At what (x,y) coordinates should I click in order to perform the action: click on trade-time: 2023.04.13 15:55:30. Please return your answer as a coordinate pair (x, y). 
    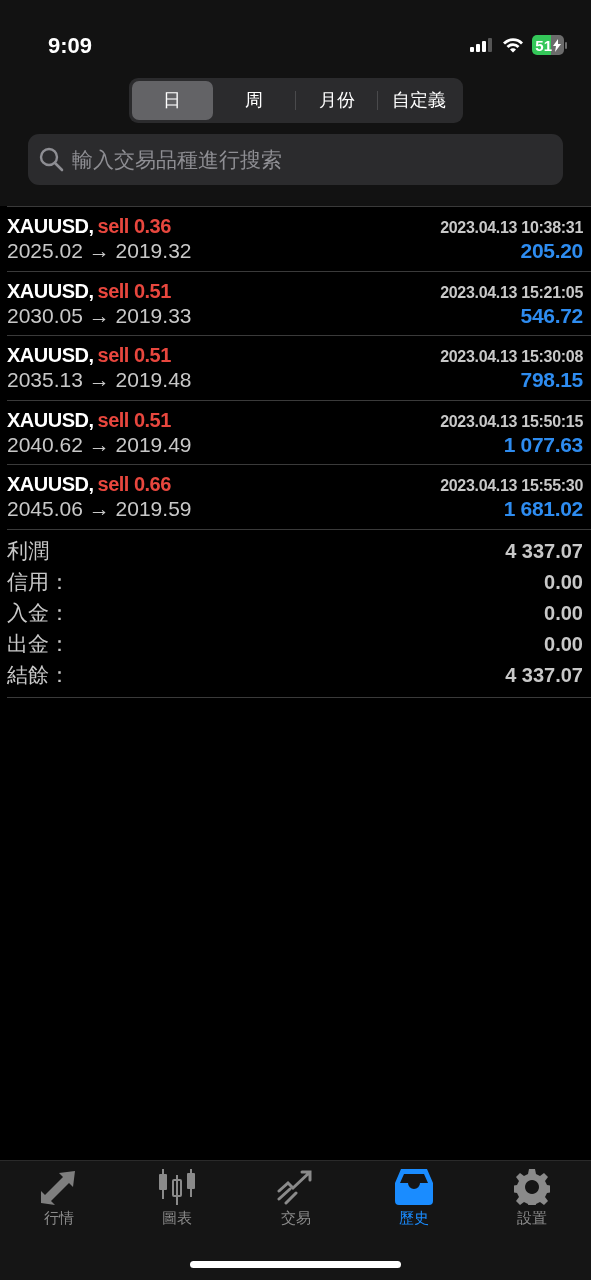
    Looking at the image, I should click on (511, 486).